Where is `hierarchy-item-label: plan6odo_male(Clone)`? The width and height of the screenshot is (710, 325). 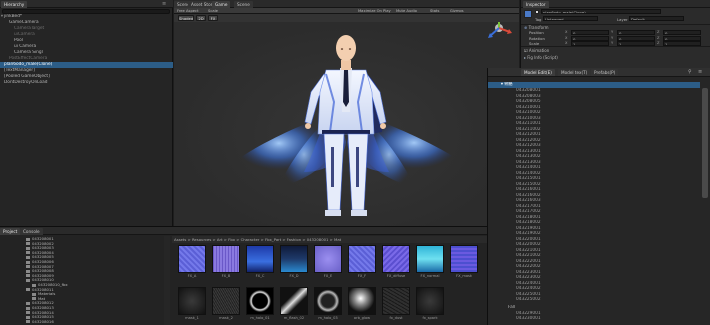
hierarchy-item-label: plan6odo_male(Clone) is located at coordinates (28, 64).